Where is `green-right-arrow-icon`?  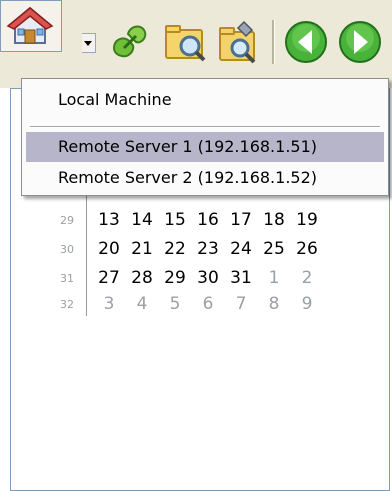 green-right-arrow-icon is located at coordinates (360, 42).